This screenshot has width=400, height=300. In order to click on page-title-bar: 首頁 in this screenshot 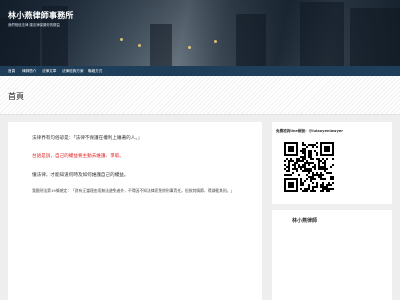, I will do `click(200, 95)`.